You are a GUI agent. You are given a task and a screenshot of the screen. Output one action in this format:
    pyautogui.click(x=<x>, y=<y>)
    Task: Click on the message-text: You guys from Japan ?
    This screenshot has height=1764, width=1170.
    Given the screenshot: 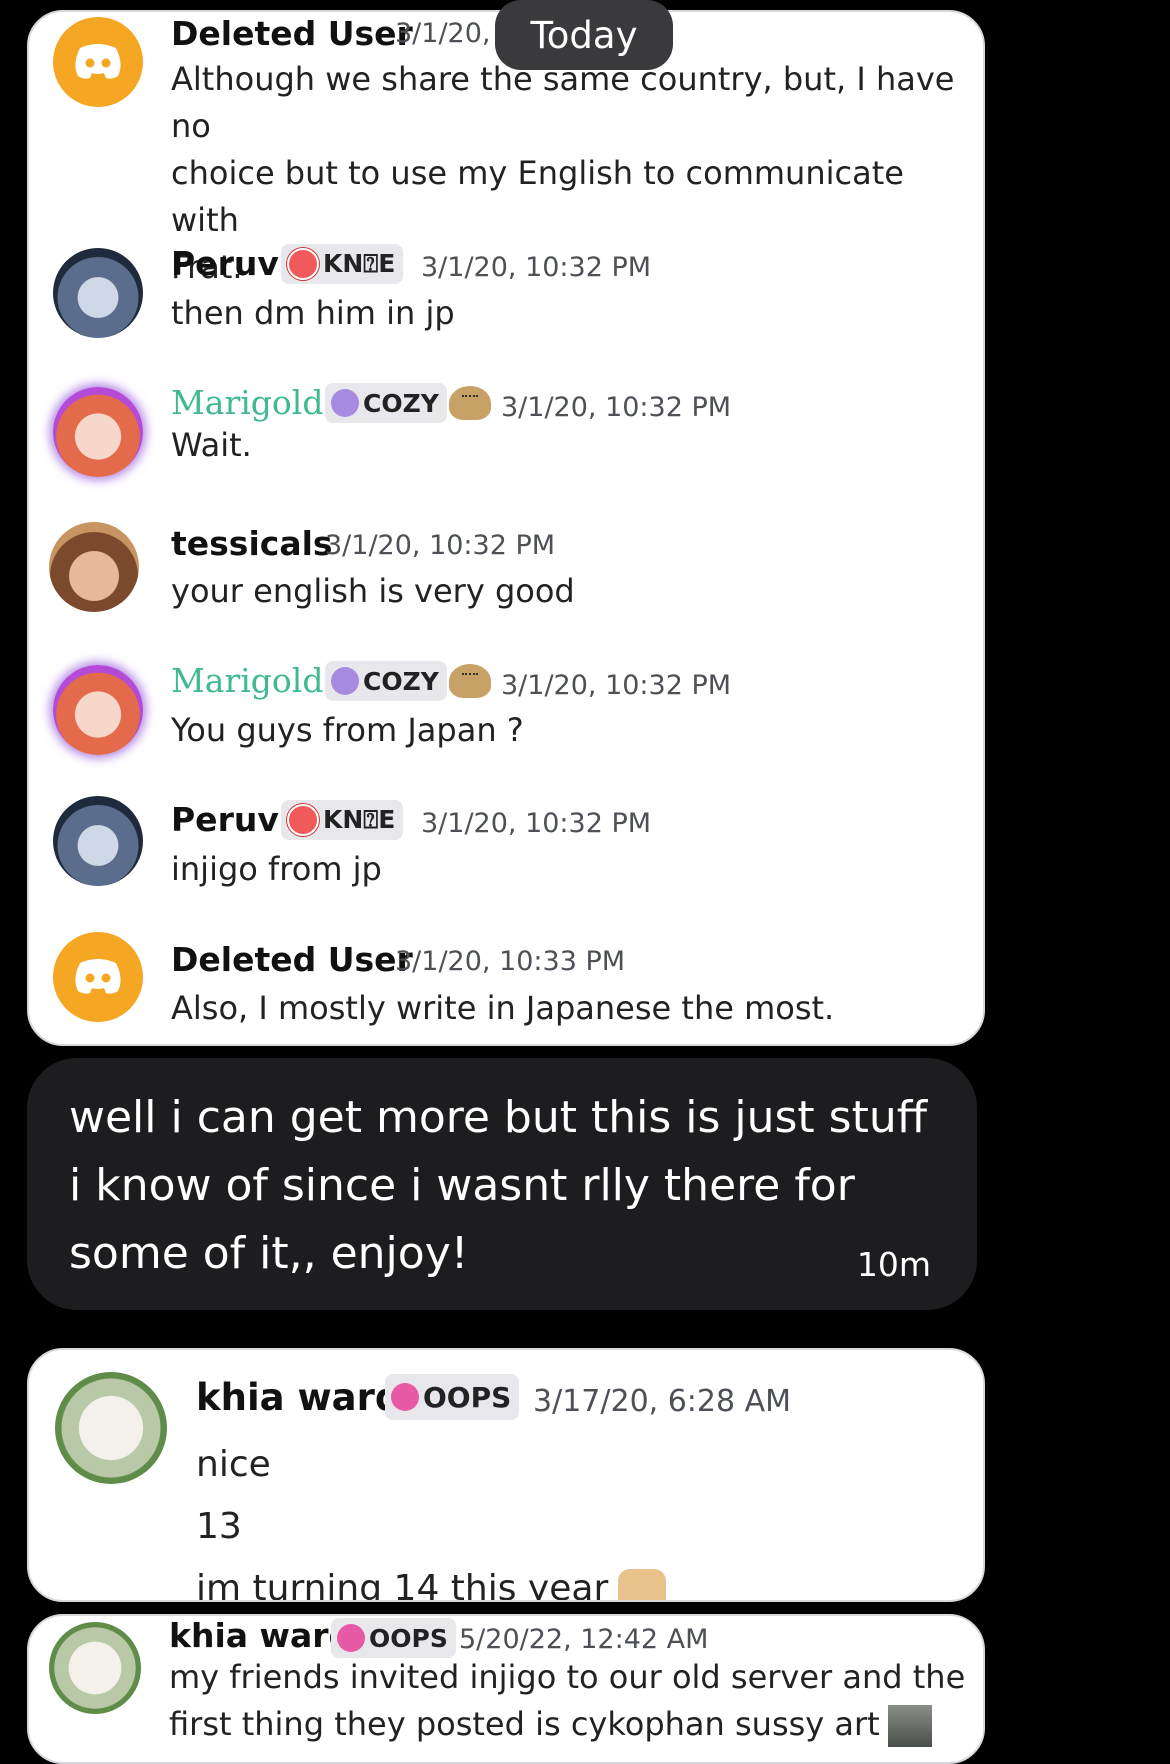 What is the action you would take?
    pyautogui.click(x=347, y=730)
    